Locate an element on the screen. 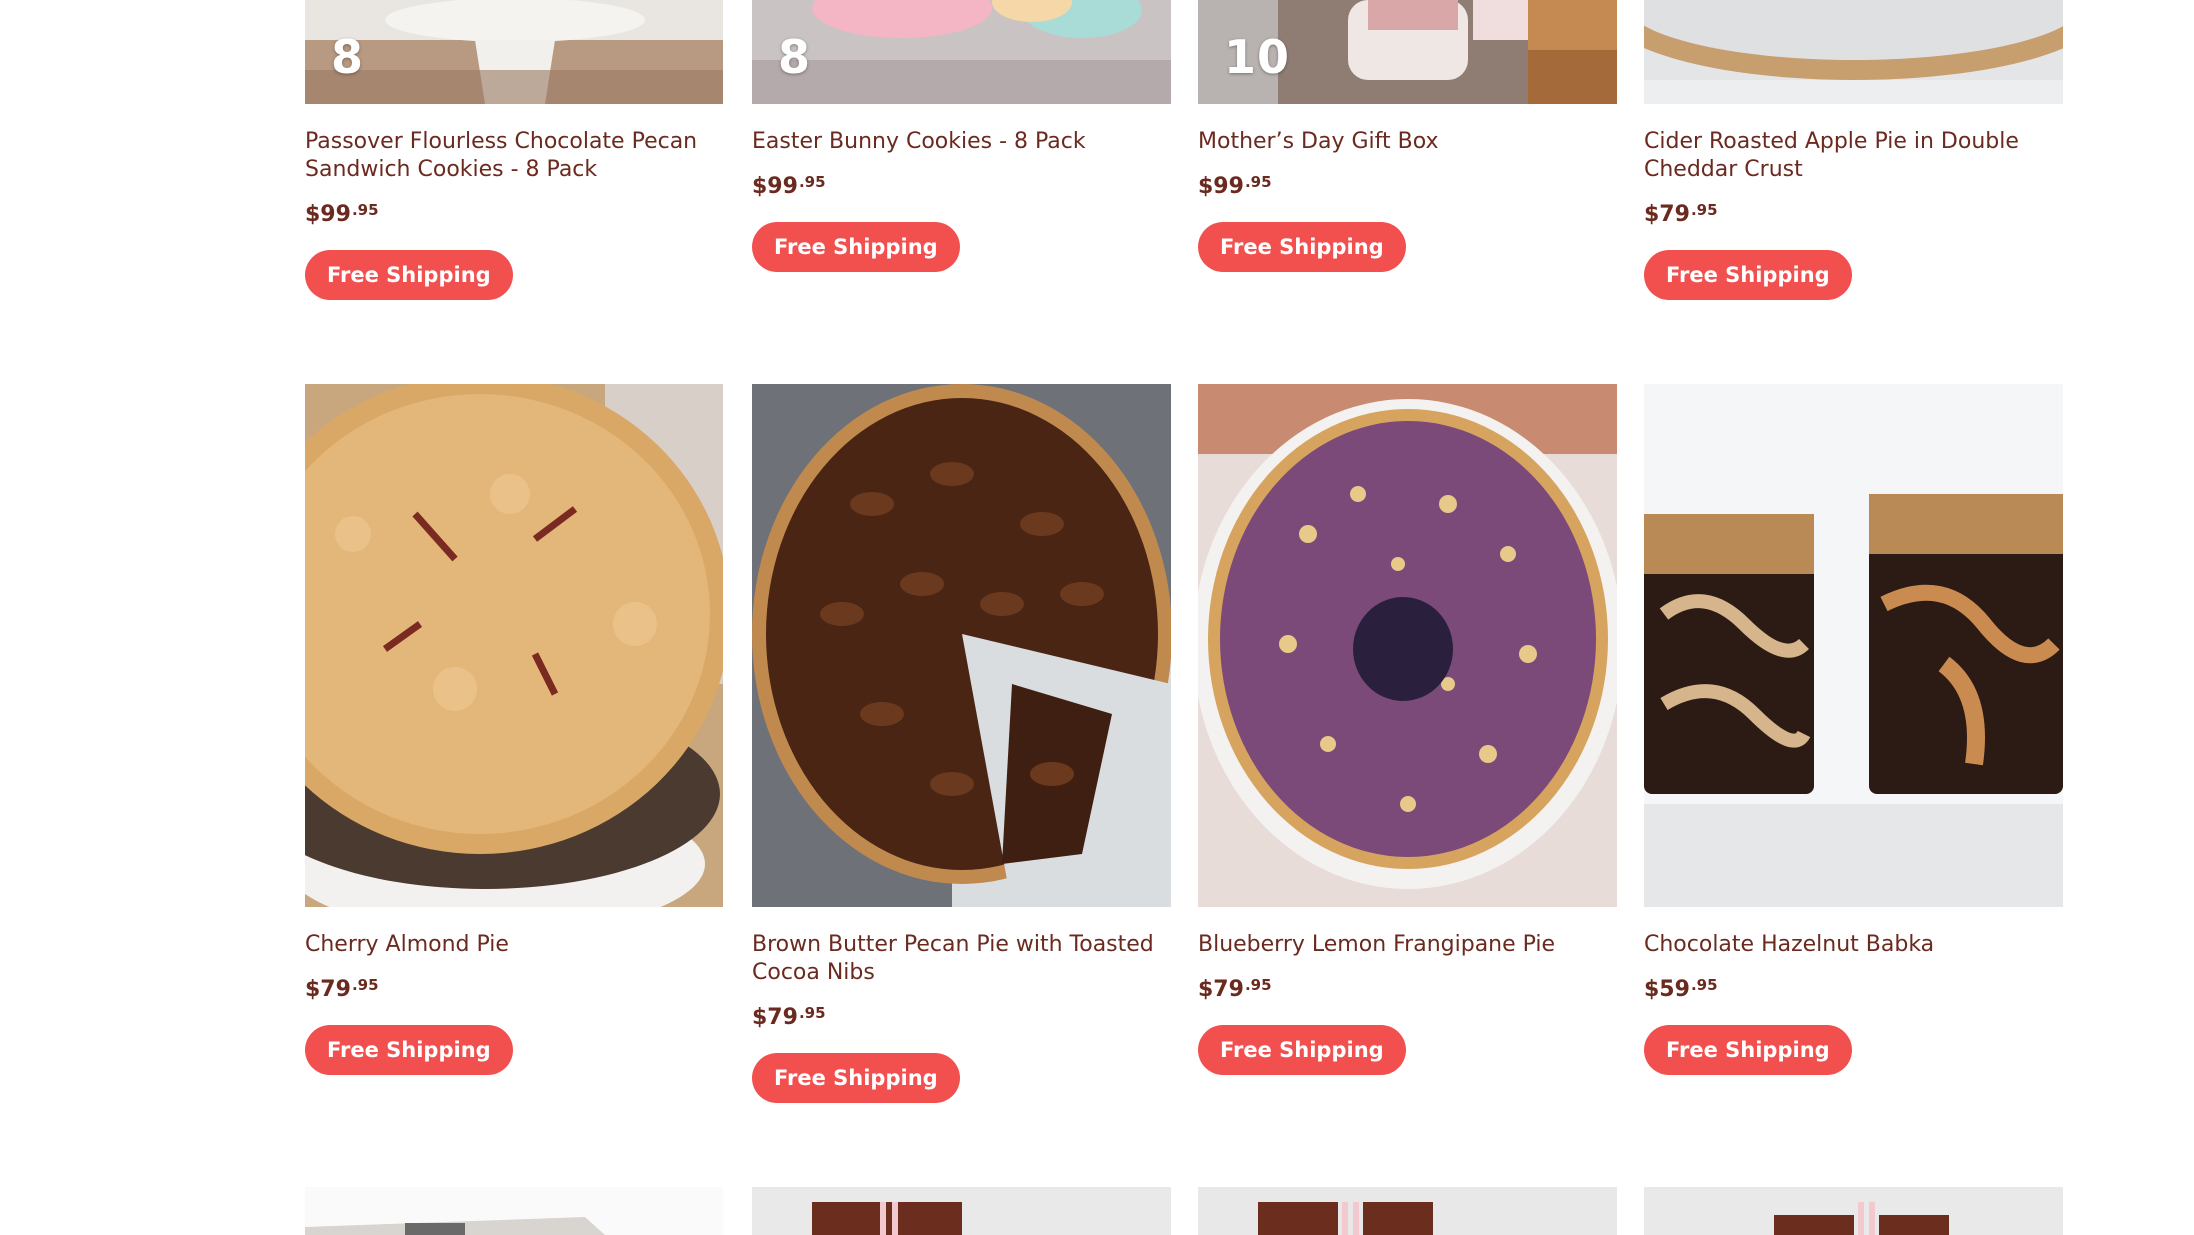 The height and width of the screenshot is (1235, 2194). product-image-brown-butter-pecan-pie is located at coordinates (961, 645).